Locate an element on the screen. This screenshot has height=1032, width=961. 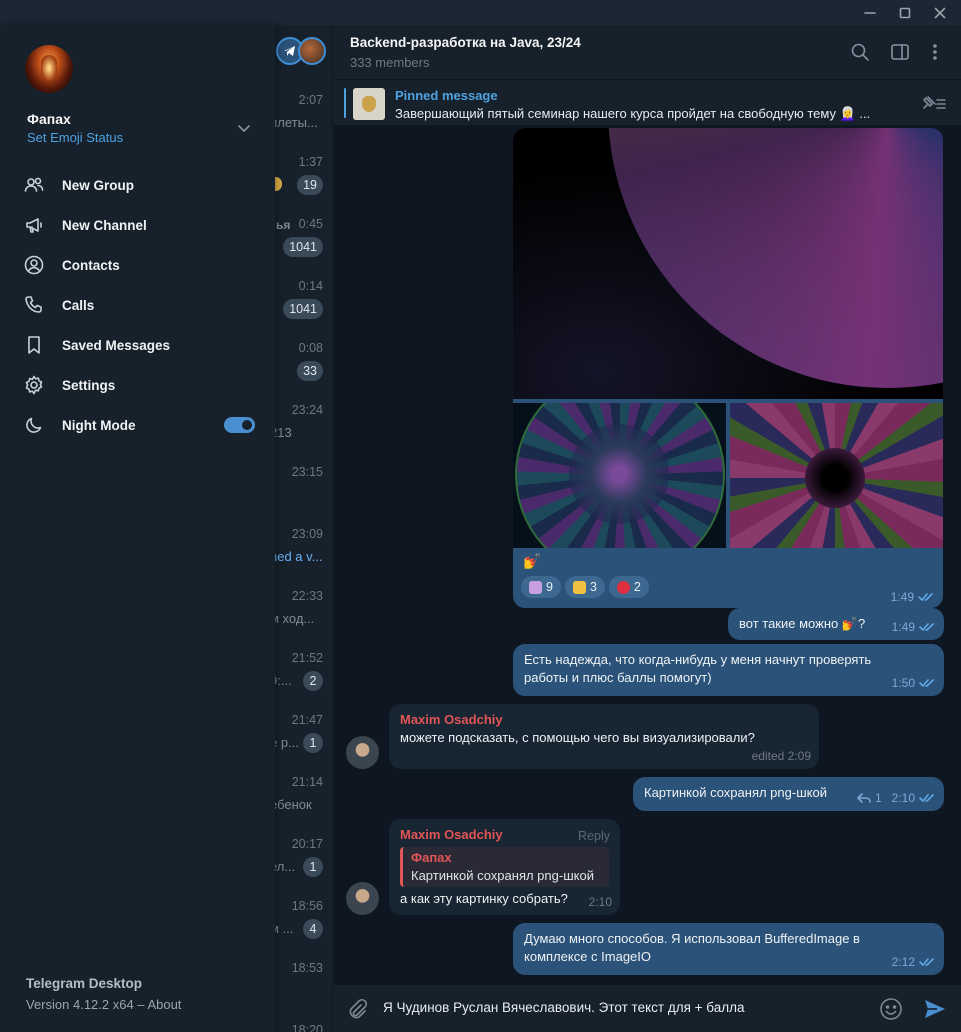
menu-item-new-channel: New Channel is located at coordinates (137, 225).